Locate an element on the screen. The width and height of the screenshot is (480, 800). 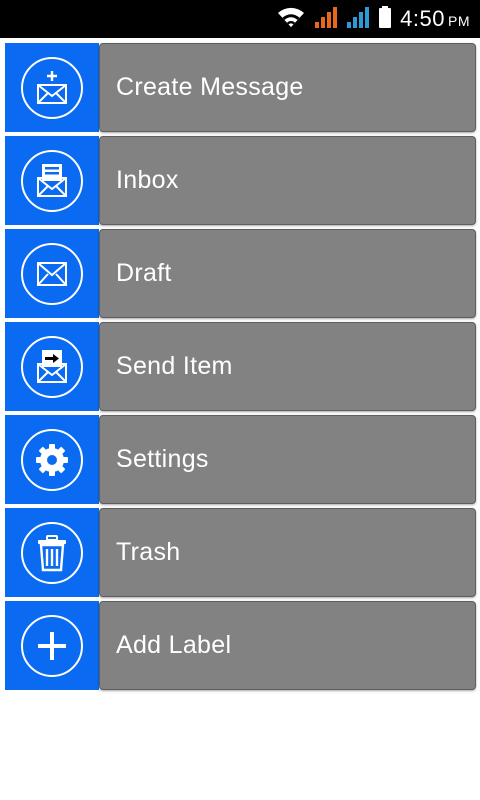
menu-item-label-box: Create Message is located at coordinates (287, 87).